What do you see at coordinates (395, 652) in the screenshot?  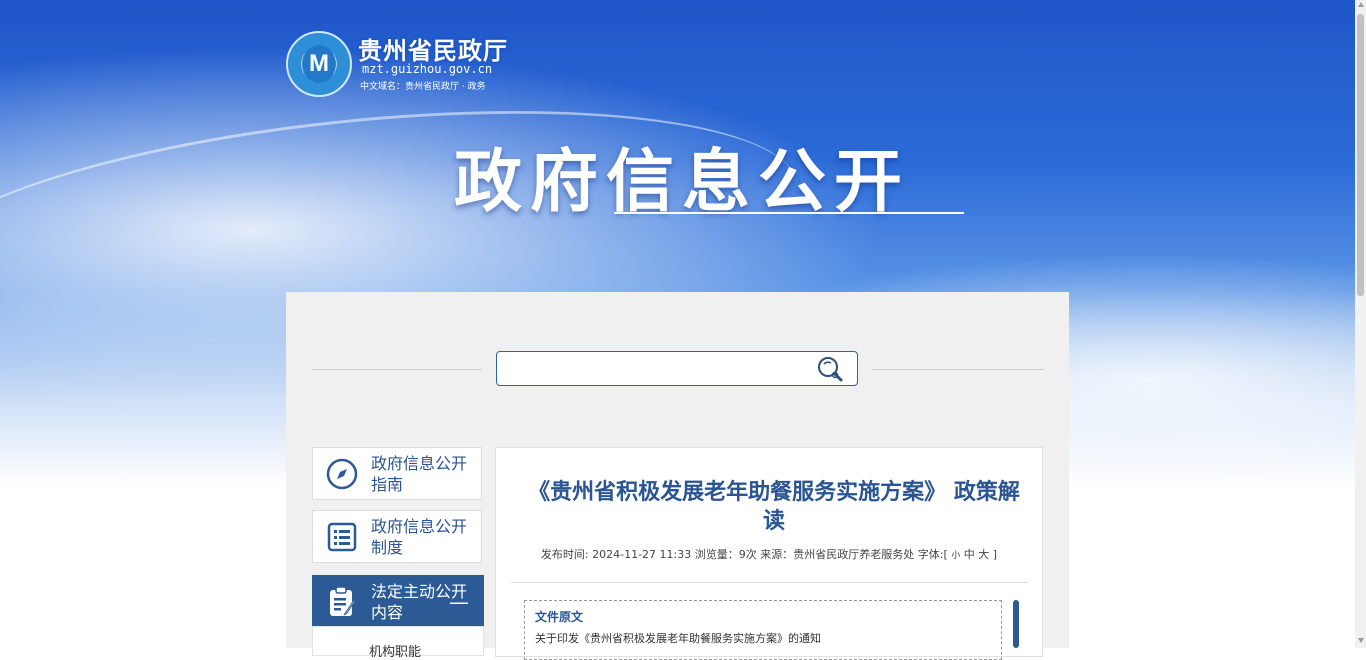 I see `sidebar-subitem-label: 机构职能` at bounding box center [395, 652].